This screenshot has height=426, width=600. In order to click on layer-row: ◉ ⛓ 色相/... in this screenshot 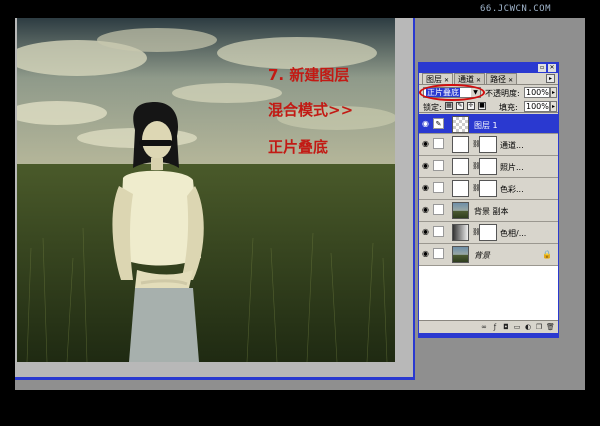, I will do `click(488, 233)`.